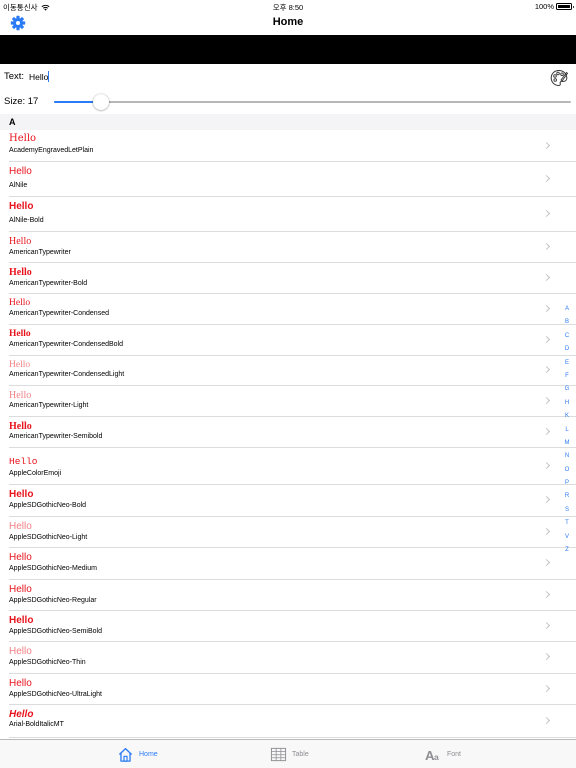 This screenshot has height=768, width=576. I want to click on sample-text-input, so click(127, 76).